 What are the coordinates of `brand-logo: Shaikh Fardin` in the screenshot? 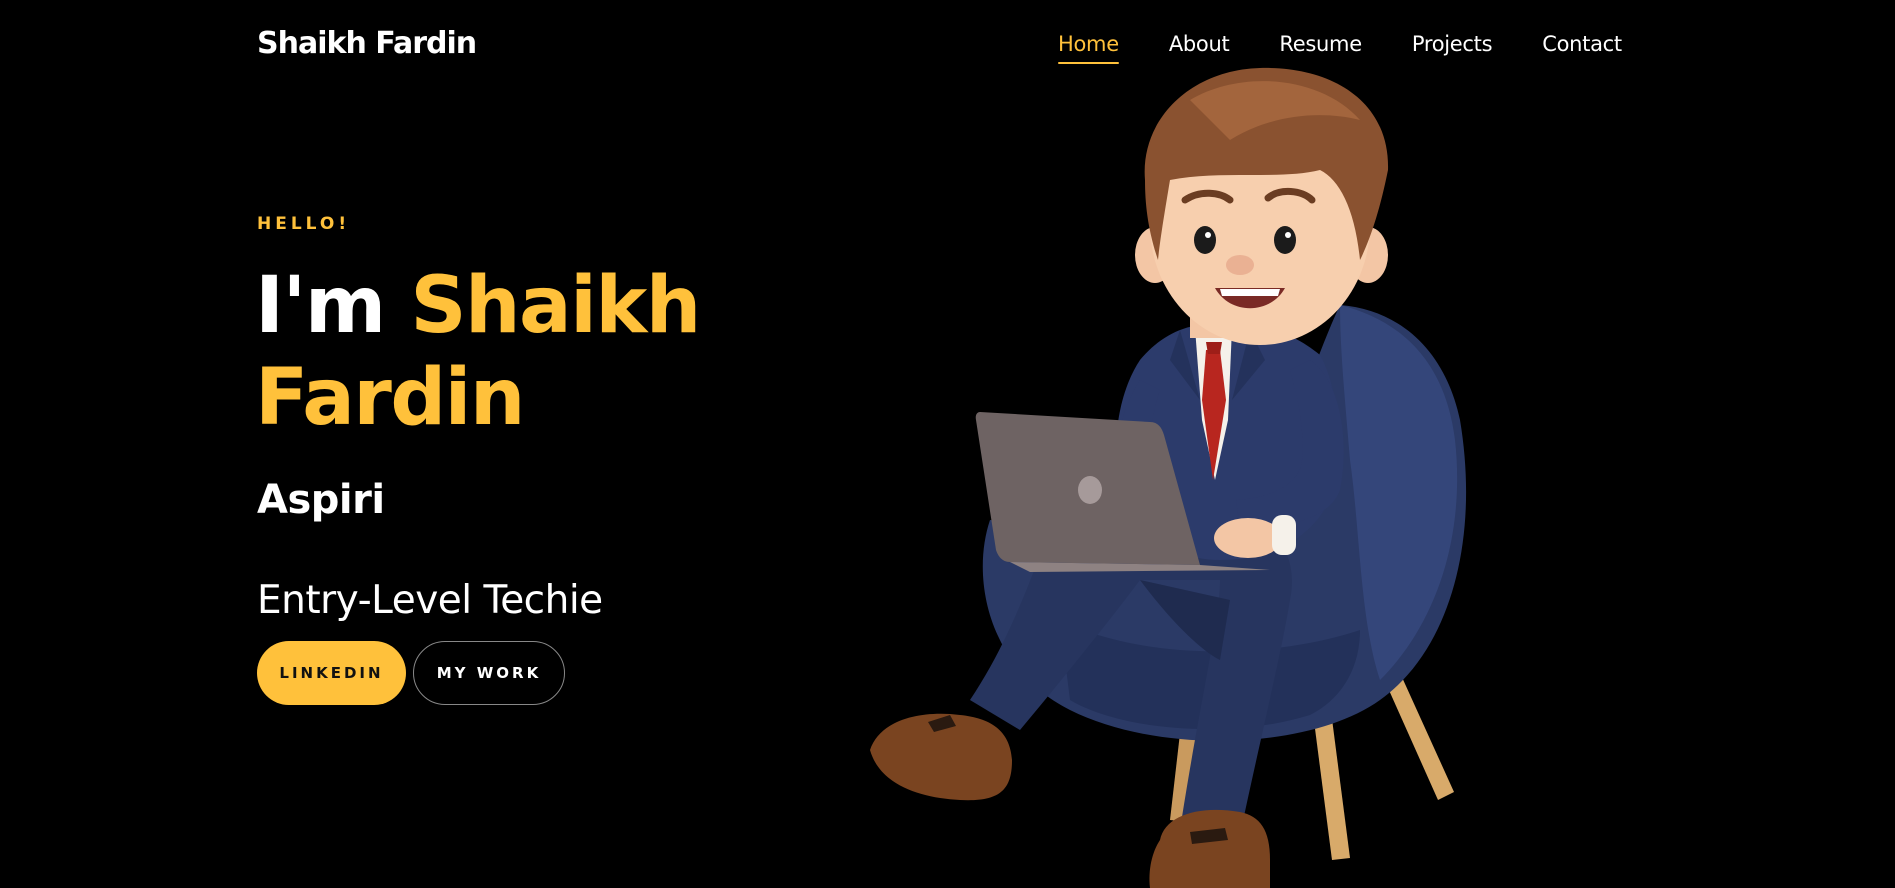 It's located at (367, 43).